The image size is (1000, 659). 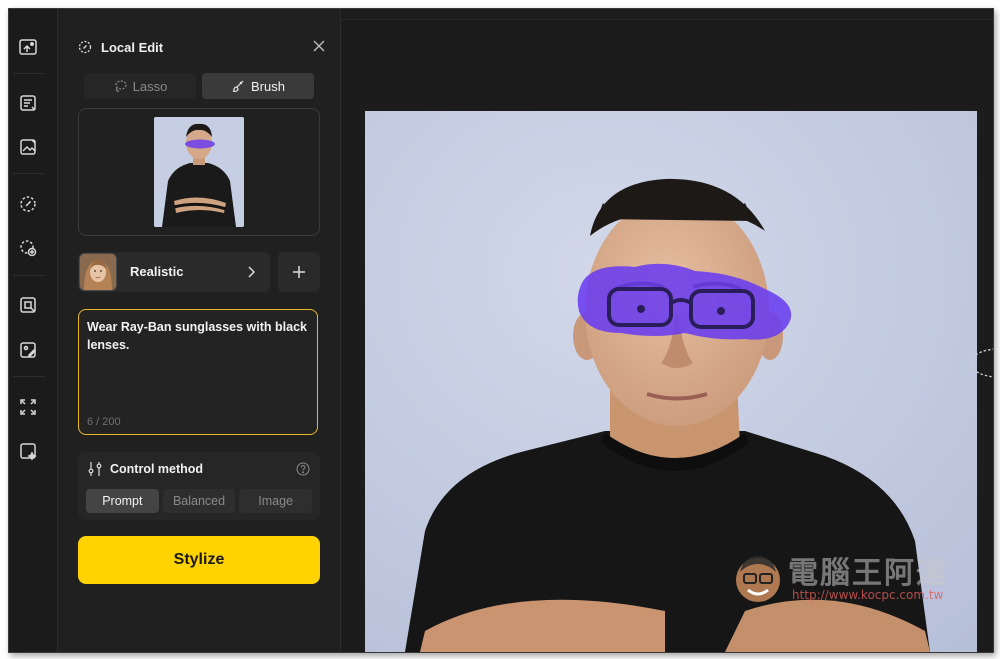 I want to click on control-method-header: Control method, so click(x=145, y=469).